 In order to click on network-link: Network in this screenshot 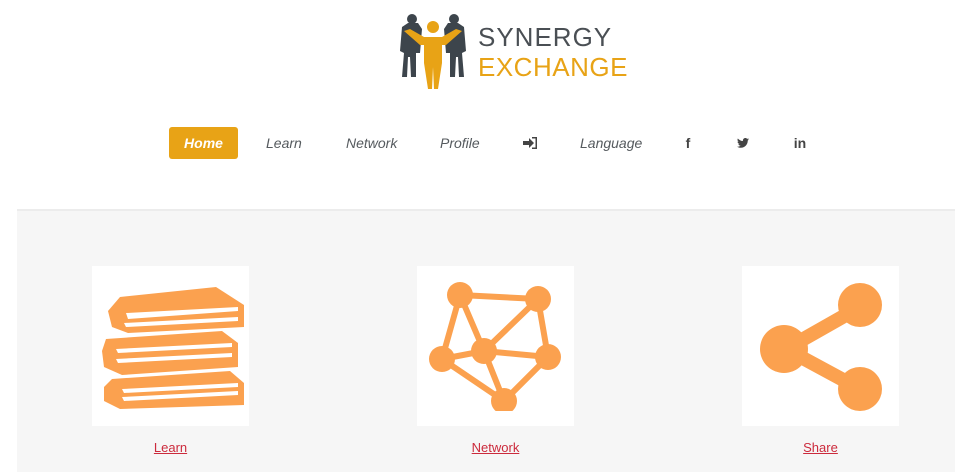, I will do `click(495, 447)`.